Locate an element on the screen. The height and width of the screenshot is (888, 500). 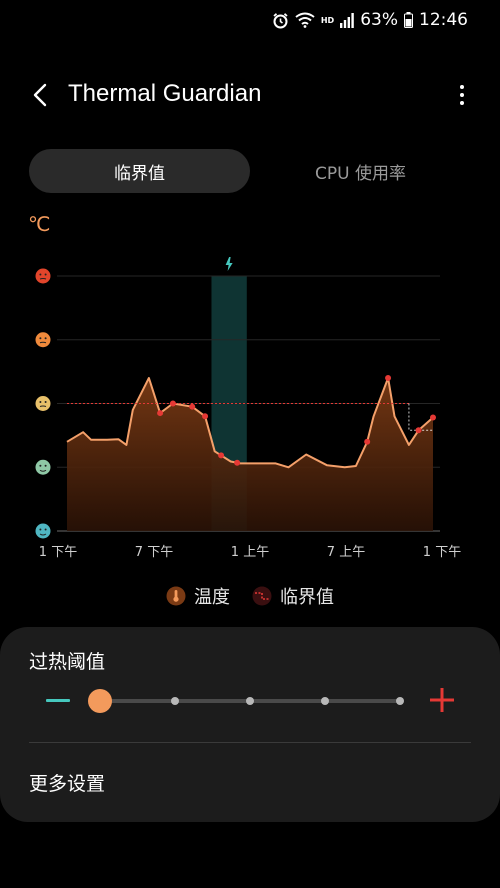
threshold-slider is located at coordinates (248, 701).